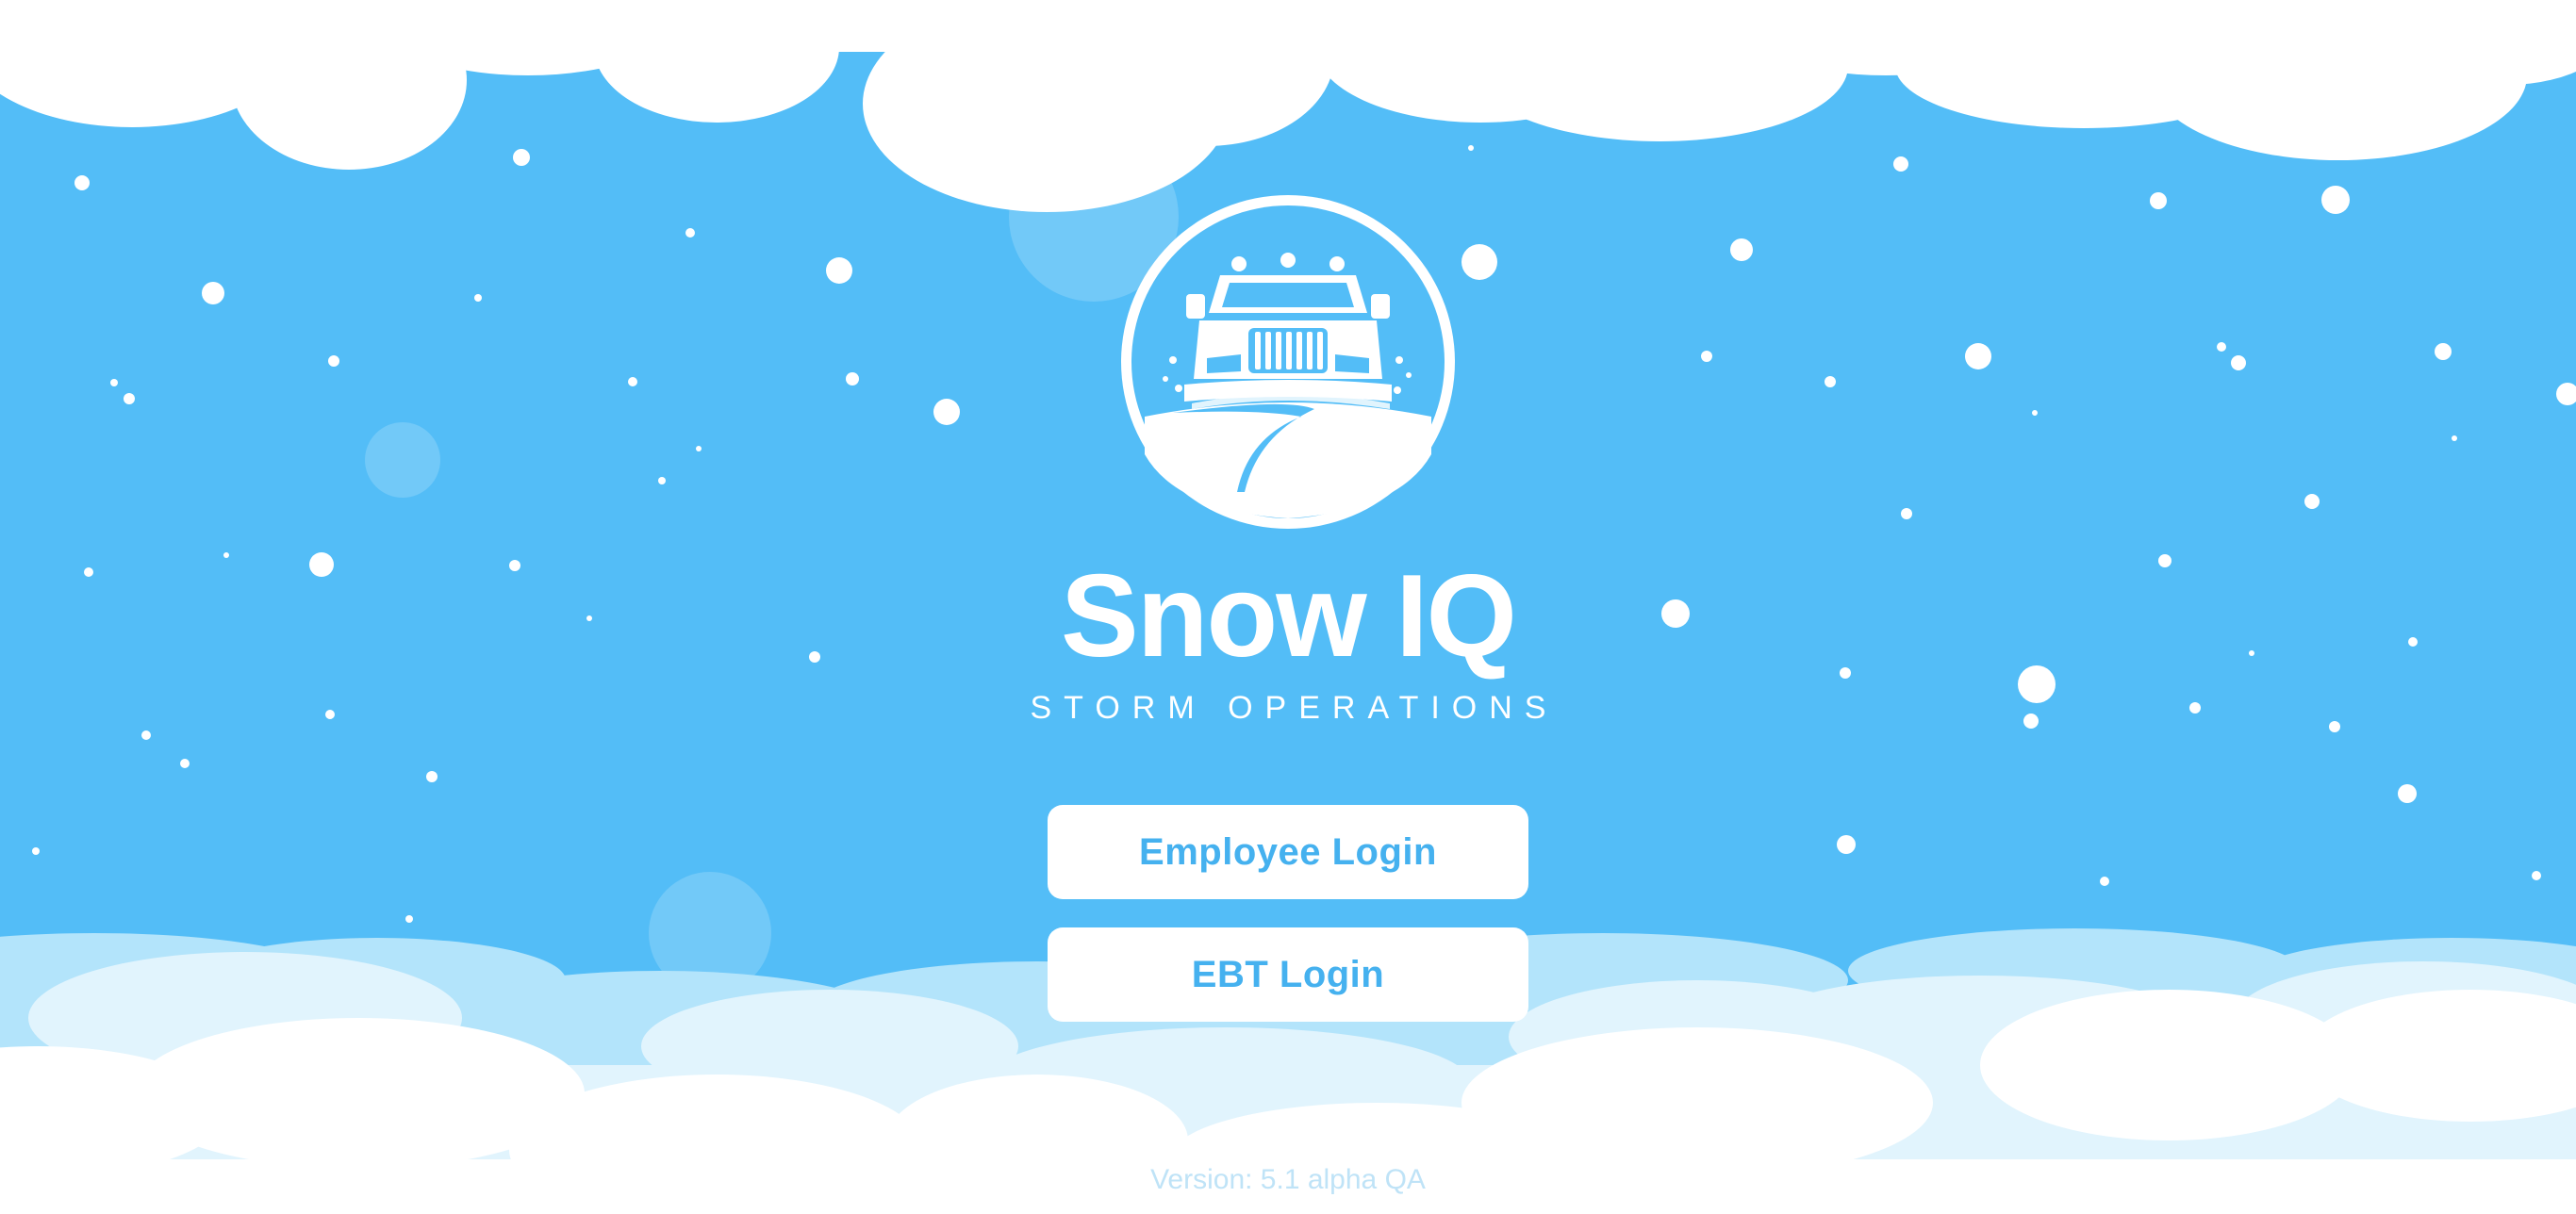  Describe the element at coordinates (1288, 1180) in the screenshot. I see `version-label: Version: 5.1 alpha QA` at that location.